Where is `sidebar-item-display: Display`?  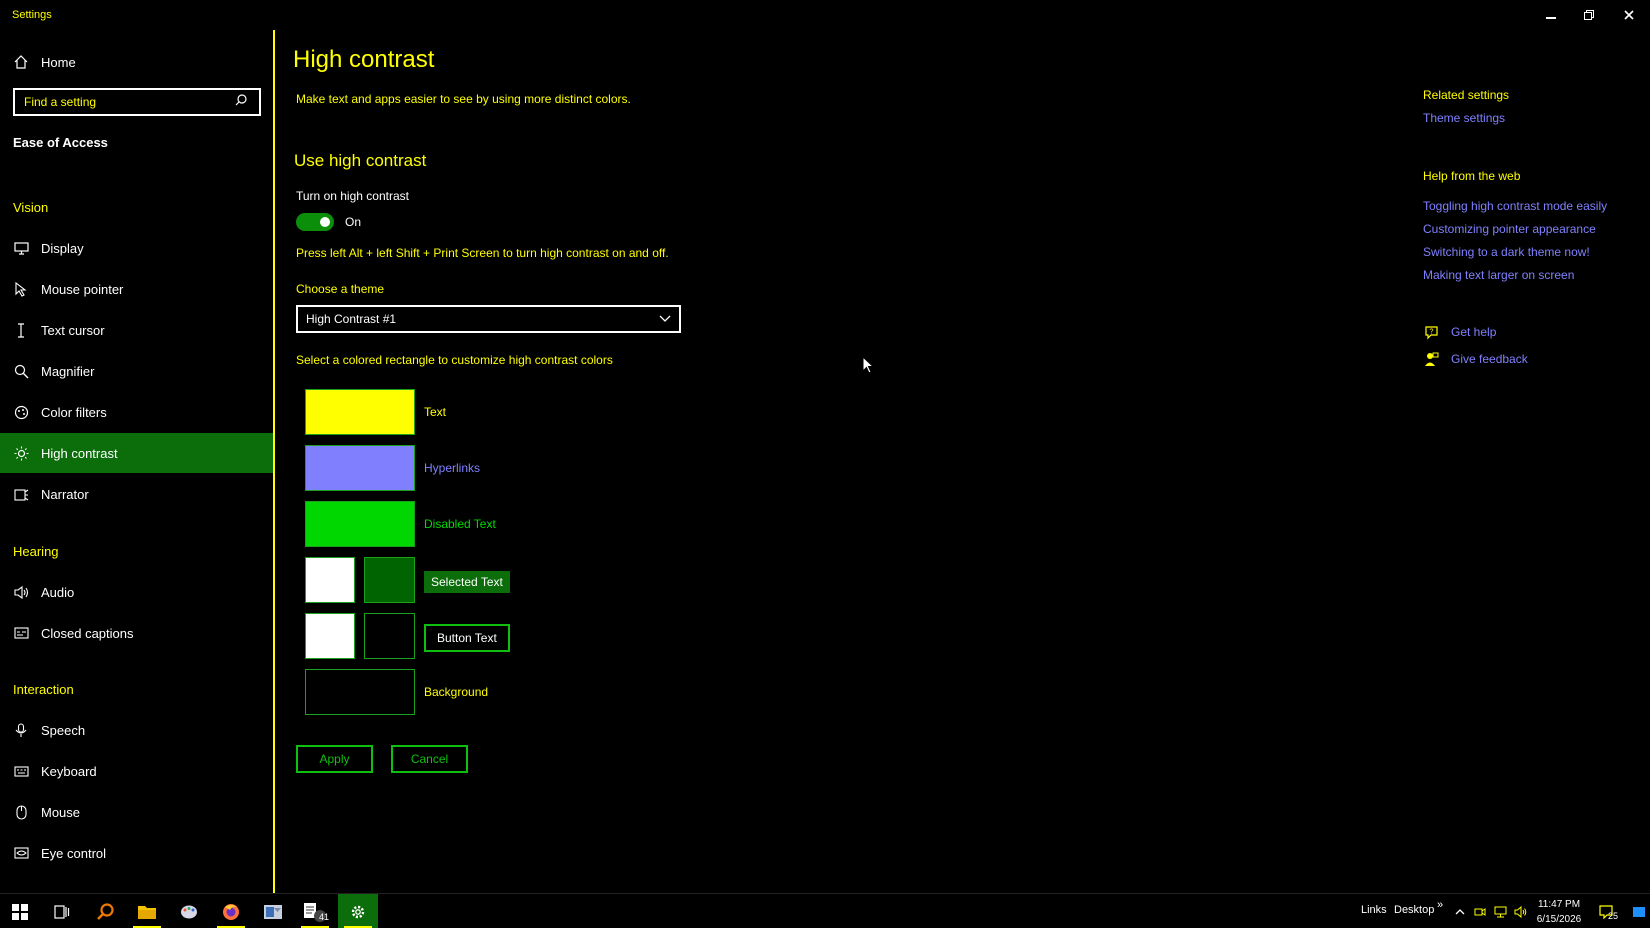
sidebar-item-display: Display is located at coordinates (136, 248).